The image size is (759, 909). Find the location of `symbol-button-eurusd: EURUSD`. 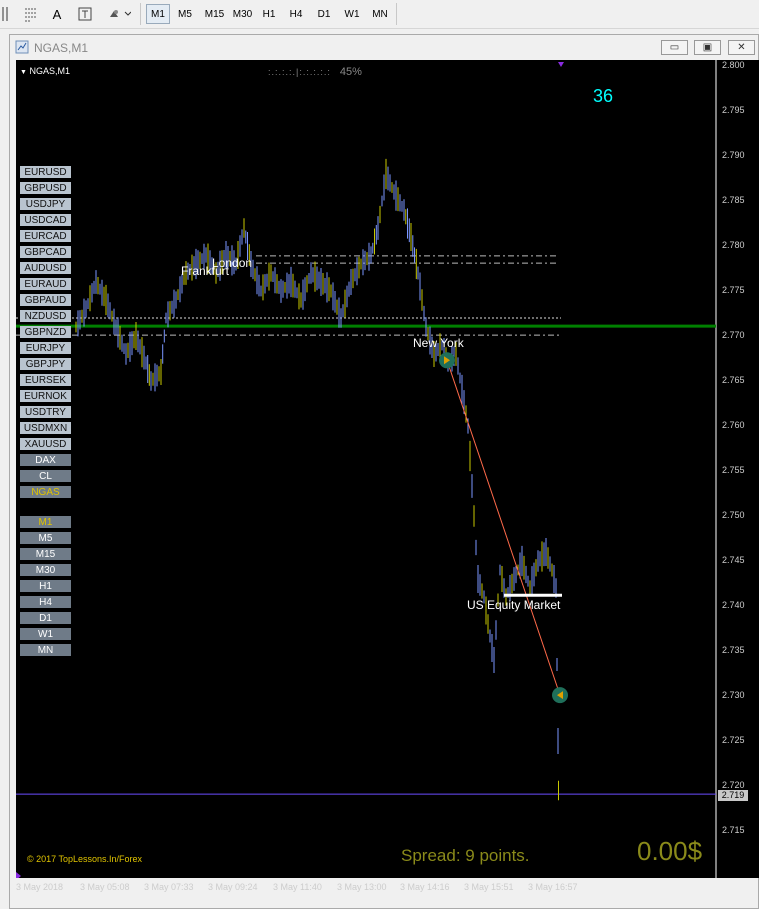

symbol-button-eurusd: EURUSD is located at coordinates (45, 172).